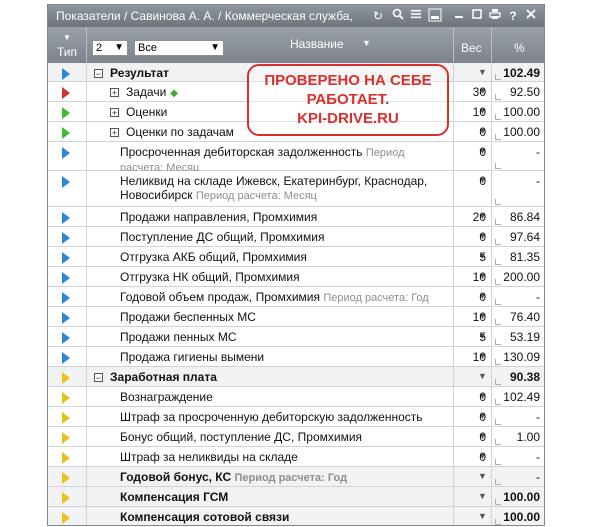 The image size is (591, 527). I want to click on table-row: Поступление ДС общий, Промхимия ▼ 0 97.64, so click(296, 237).